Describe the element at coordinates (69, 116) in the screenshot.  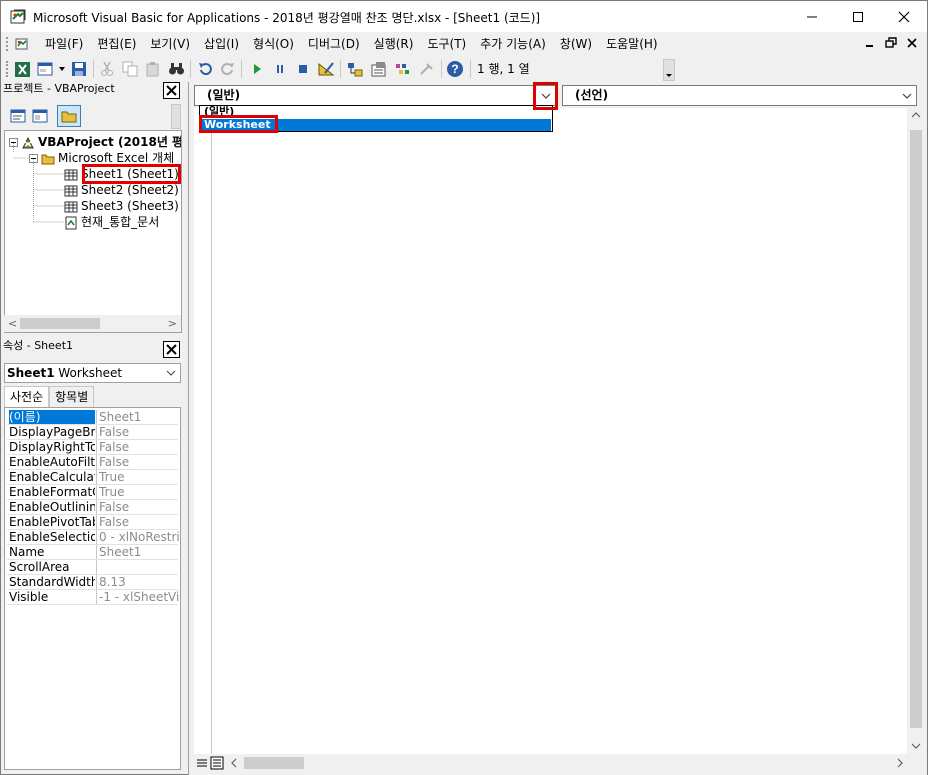
I see `toggle-folders-button` at that location.